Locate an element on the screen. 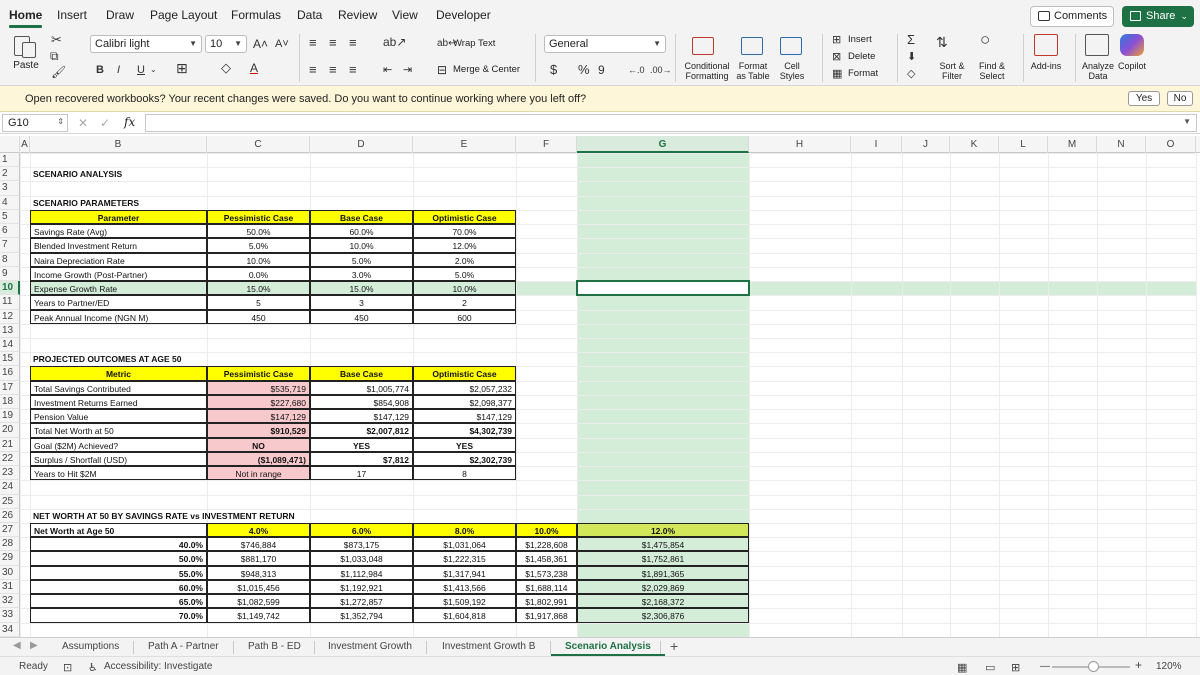  table-cell: $910,529 is located at coordinates (258, 430).